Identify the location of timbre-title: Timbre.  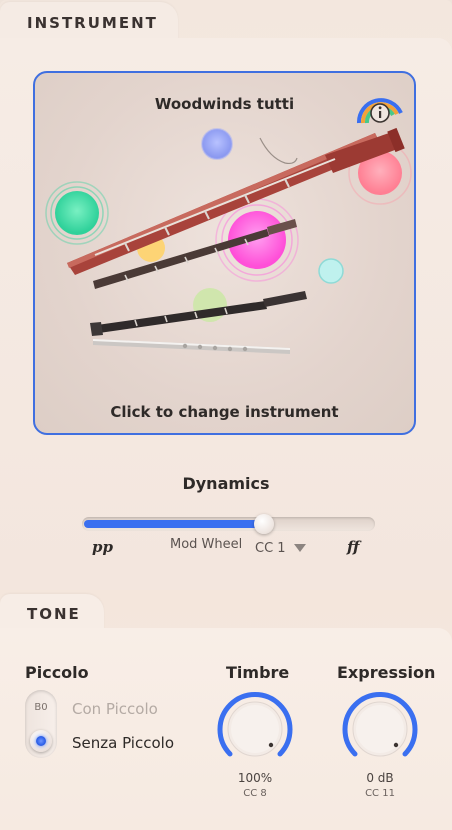
(258, 672).